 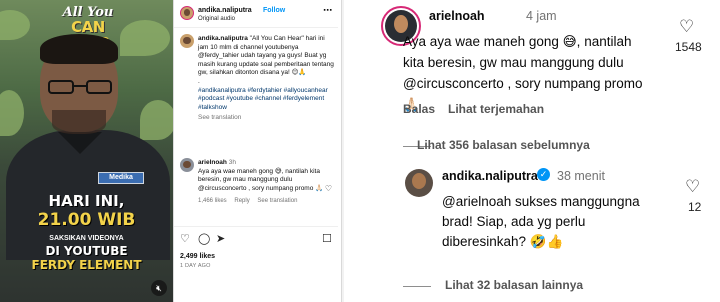 I want to click on post-actions: ♡ ◯ ➤ ☐, so click(x=256, y=240).